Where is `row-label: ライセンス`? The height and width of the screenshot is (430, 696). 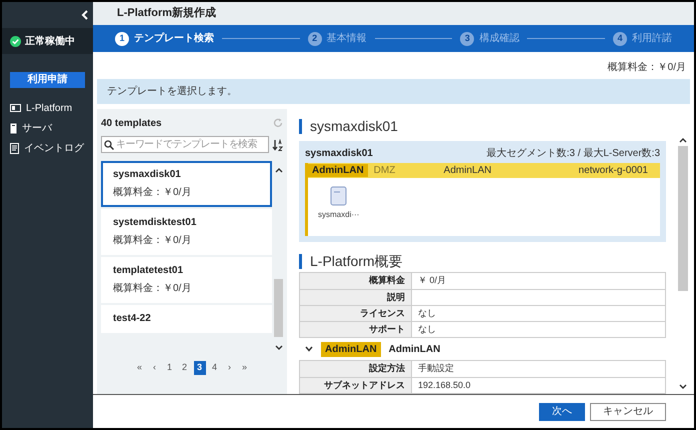
row-label: ライセンス is located at coordinates (356, 313).